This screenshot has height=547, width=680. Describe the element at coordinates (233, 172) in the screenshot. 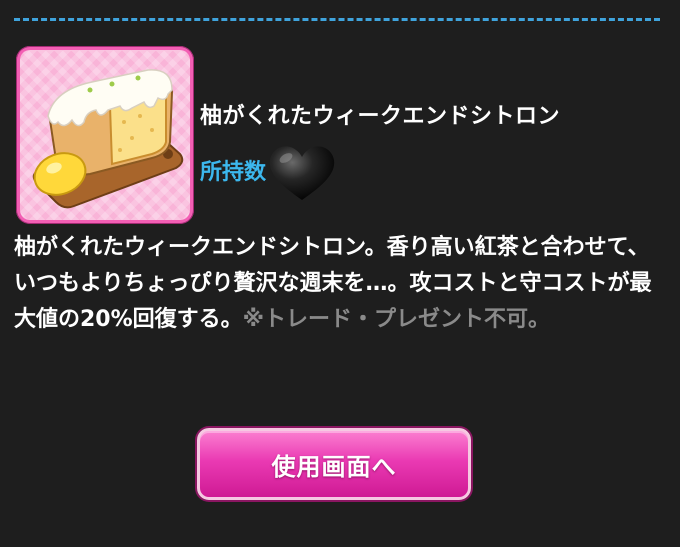

I see `owned-count-label: 所持数` at that location.